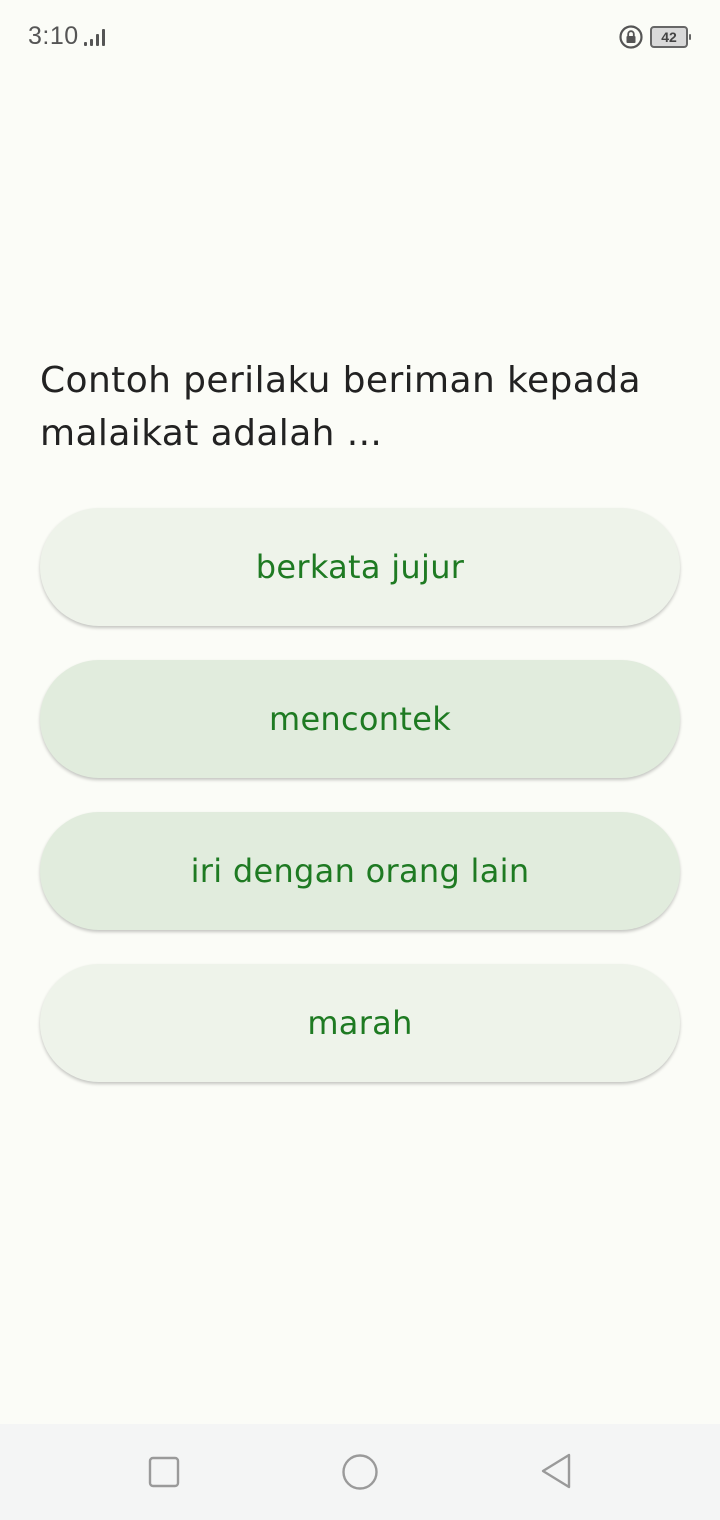 The height and width of the screenshot is (1520, 720). What do you see at coordinates (360, 719) in the screenshot?
I see `answer-option-2: mencontek` at bounding box center [360, 719].